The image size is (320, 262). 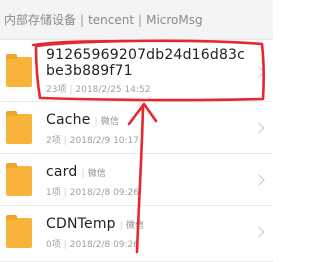 I want to click on folder-name-line: Cache | 微信, so click(x=82, y=120).